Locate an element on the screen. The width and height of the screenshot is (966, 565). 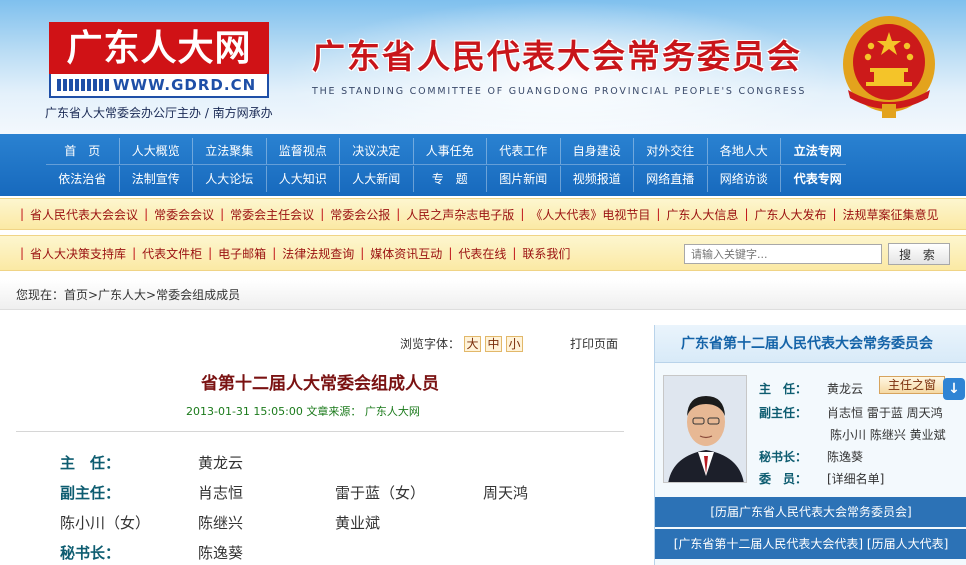
nav-legislation-site: 立法专网 is located at coordinates (818, 151).